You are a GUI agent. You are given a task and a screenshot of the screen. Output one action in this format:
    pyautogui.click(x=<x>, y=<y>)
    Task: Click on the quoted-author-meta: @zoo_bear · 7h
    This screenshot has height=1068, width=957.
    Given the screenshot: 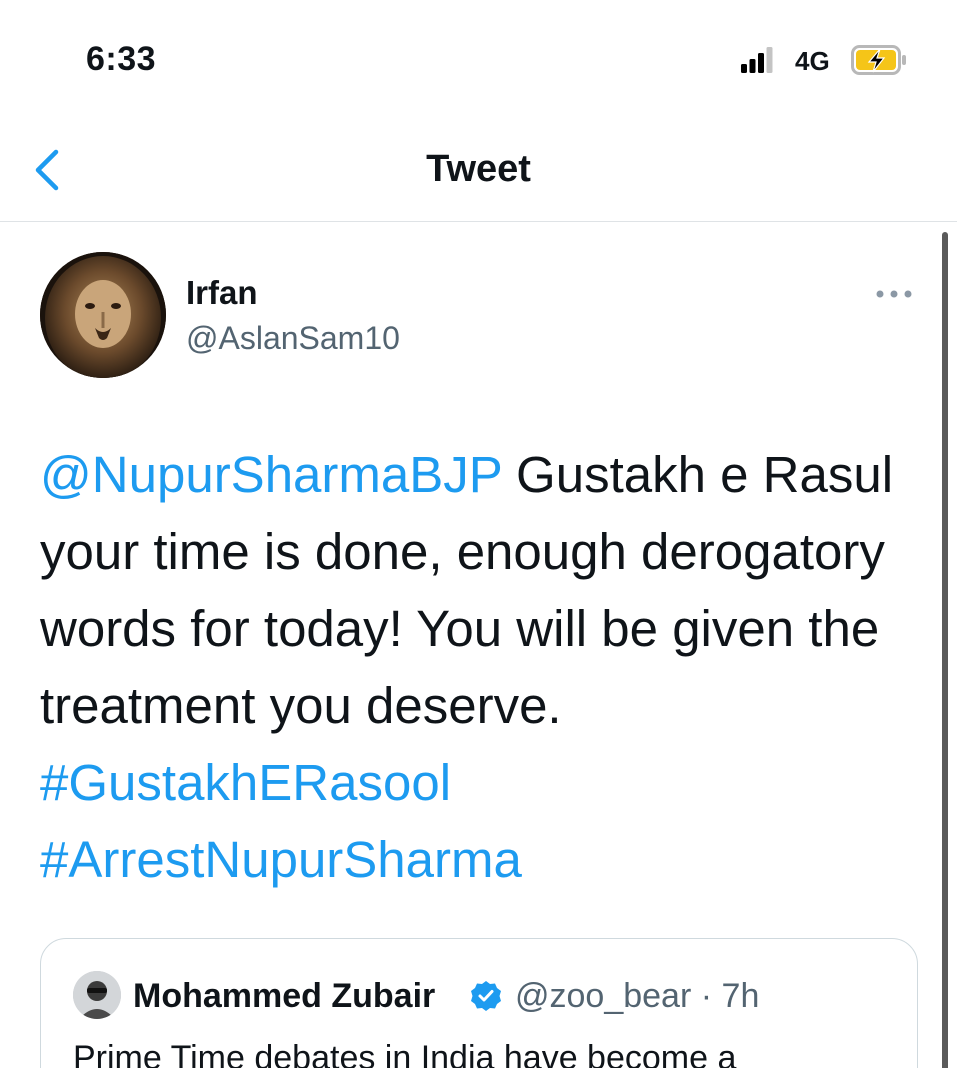 What is the action you would take?
    pyautogui.click(x=637, y=996)
    